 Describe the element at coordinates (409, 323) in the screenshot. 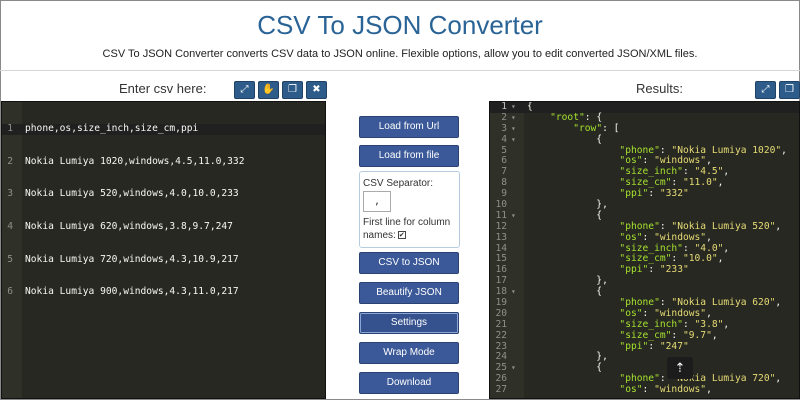

I see `settings-button: Settings` at that location.